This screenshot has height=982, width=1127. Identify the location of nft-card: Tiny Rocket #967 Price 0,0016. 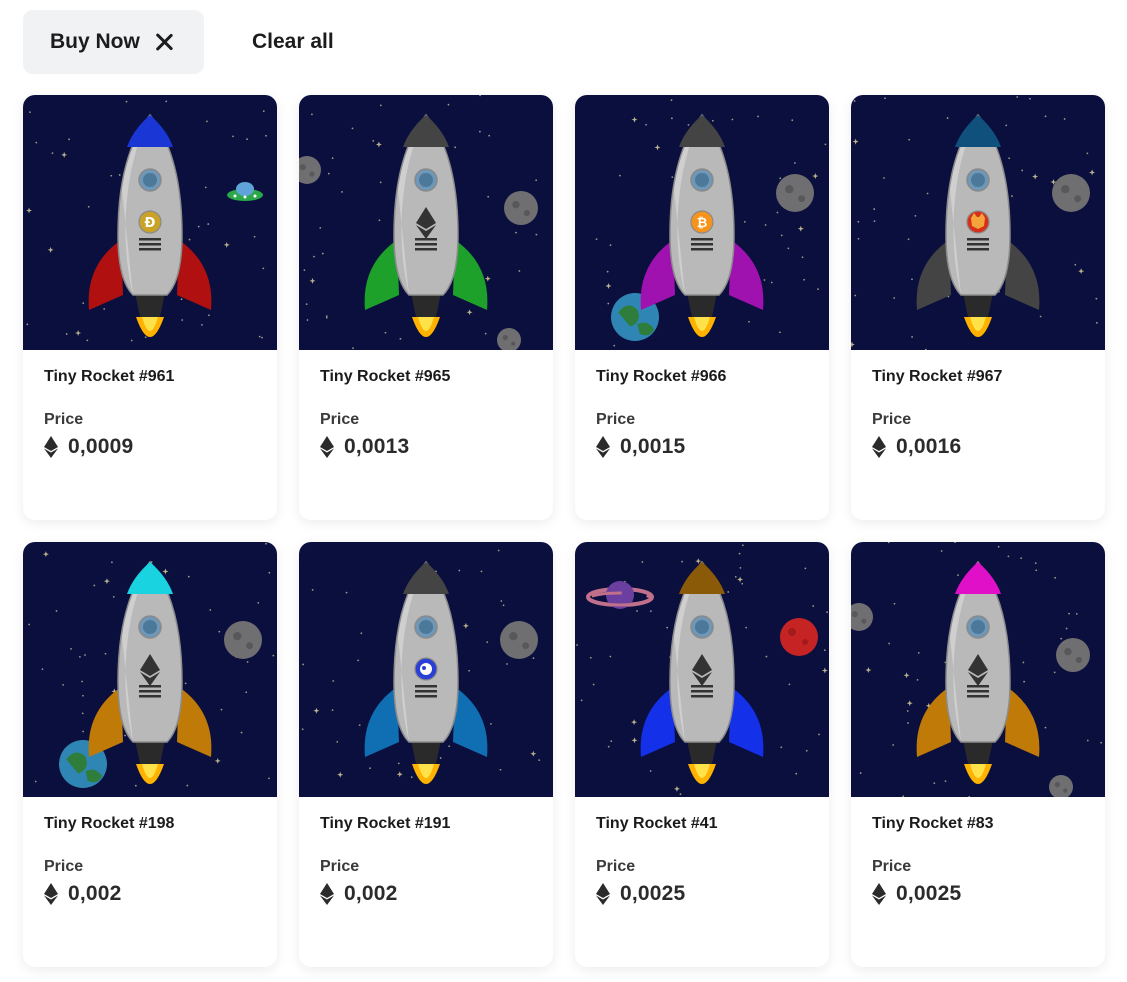
(978, 307).